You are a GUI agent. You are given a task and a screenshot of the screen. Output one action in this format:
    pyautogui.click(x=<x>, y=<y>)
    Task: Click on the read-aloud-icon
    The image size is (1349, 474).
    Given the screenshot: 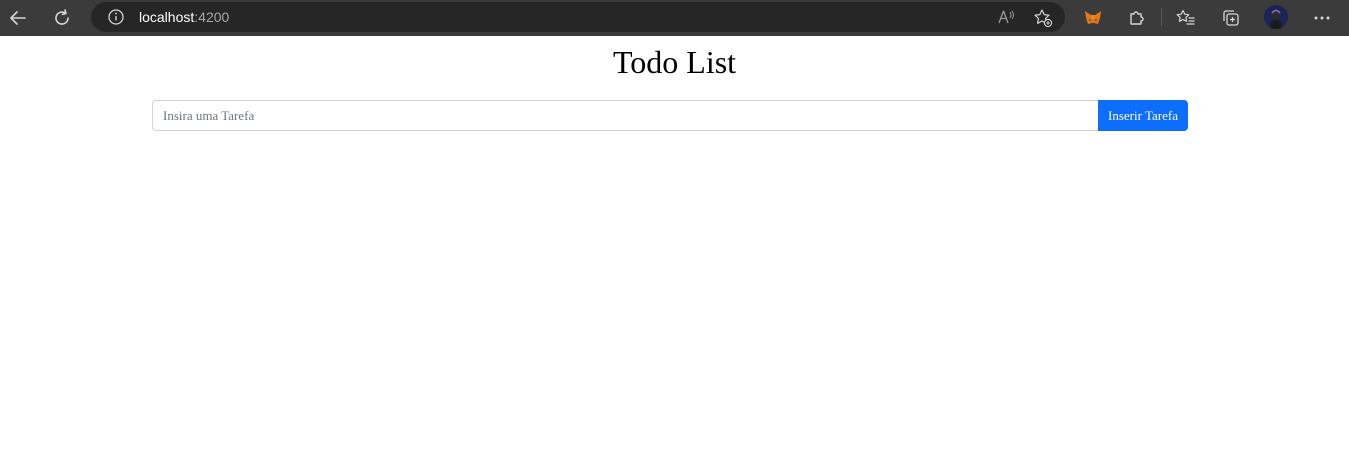 What is the action you would take?
    pyautogui.click(x=1006, y=17)
    